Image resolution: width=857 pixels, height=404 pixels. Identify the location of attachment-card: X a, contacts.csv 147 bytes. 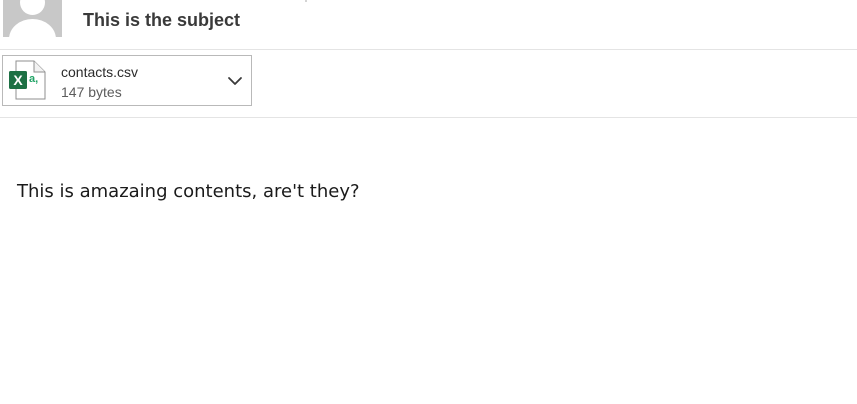
(127, 80).